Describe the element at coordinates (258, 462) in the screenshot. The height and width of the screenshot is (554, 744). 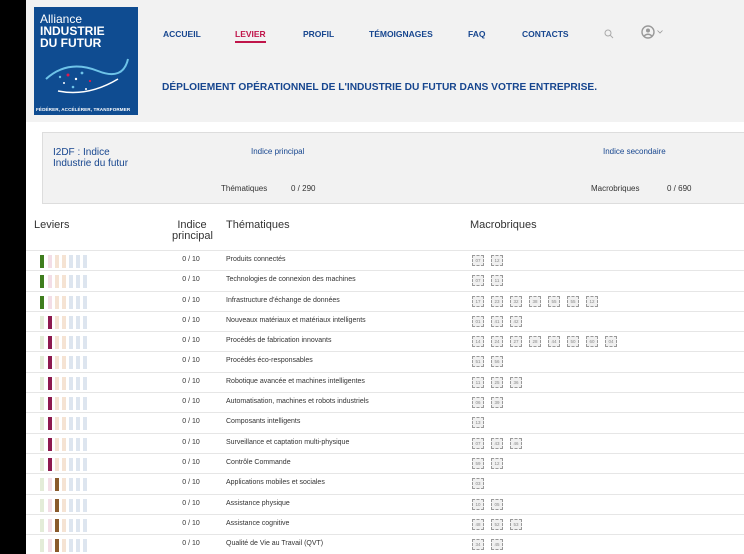
I see `thematique-label: Contrôle Commande` at that location.